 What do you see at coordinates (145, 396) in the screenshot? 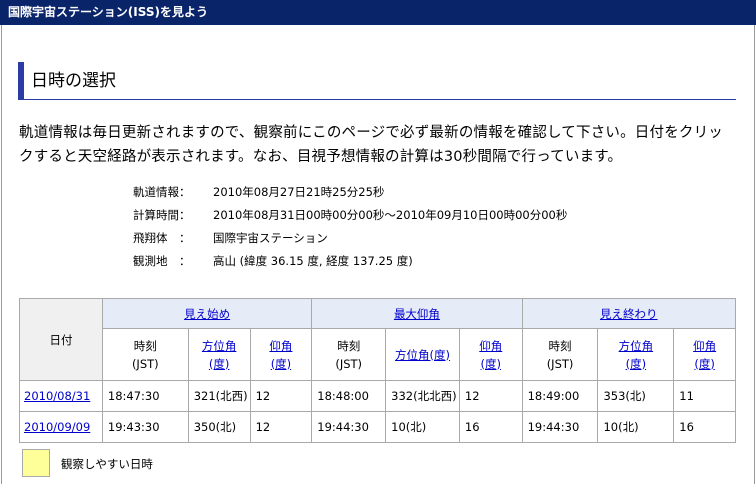
I see `start-time-cell: 18:47:30` at bounding box center [145, 396].